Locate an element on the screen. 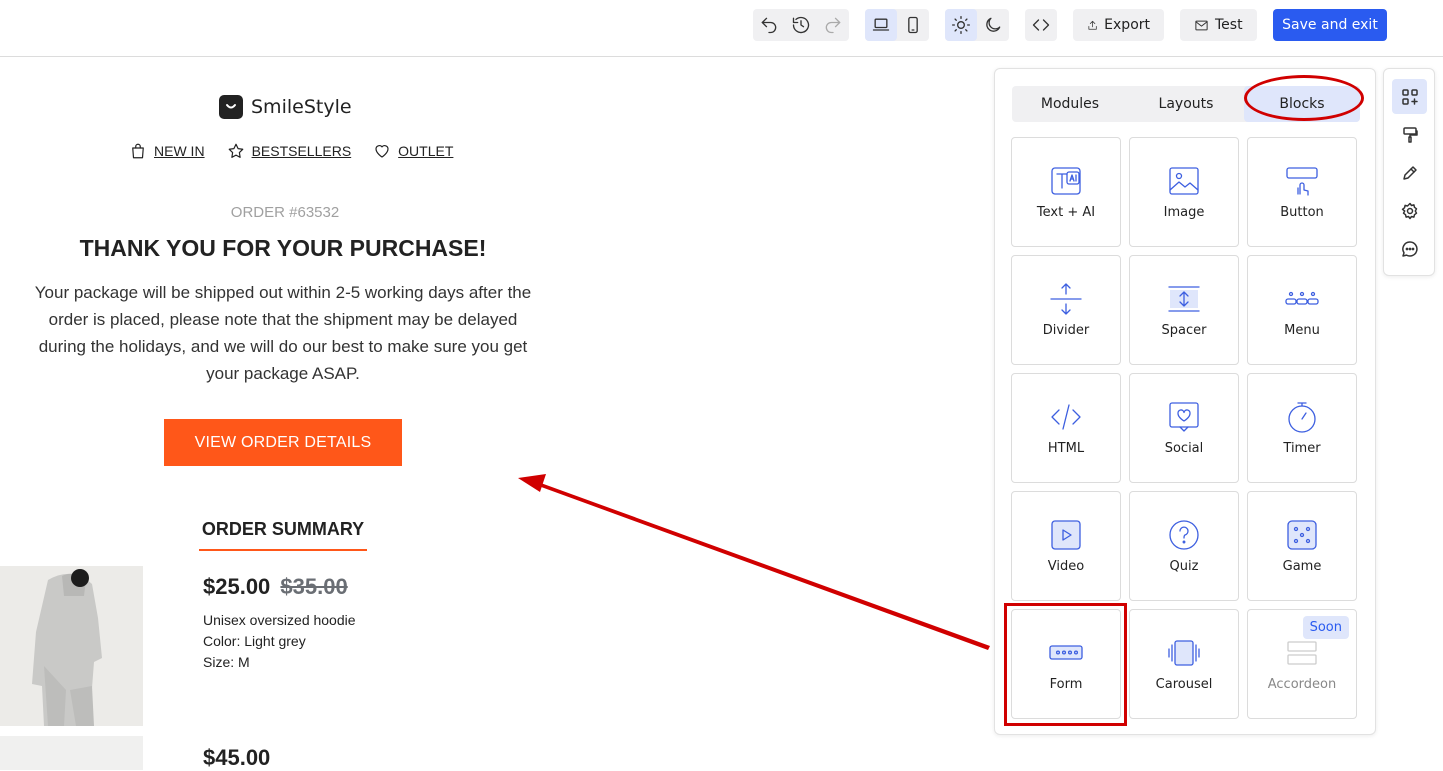  block-image: Image is located at coordinates (1184, 192).